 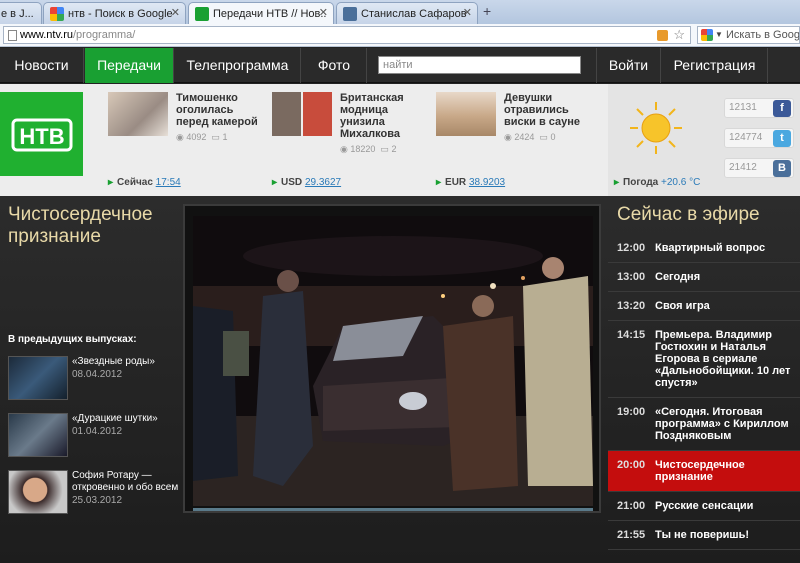 What do you see at coordinates (72, 339) in the screenshot?
I see `previous-episodes-heading: В предыдущих выпусках:` at bounding box center [72, 339].